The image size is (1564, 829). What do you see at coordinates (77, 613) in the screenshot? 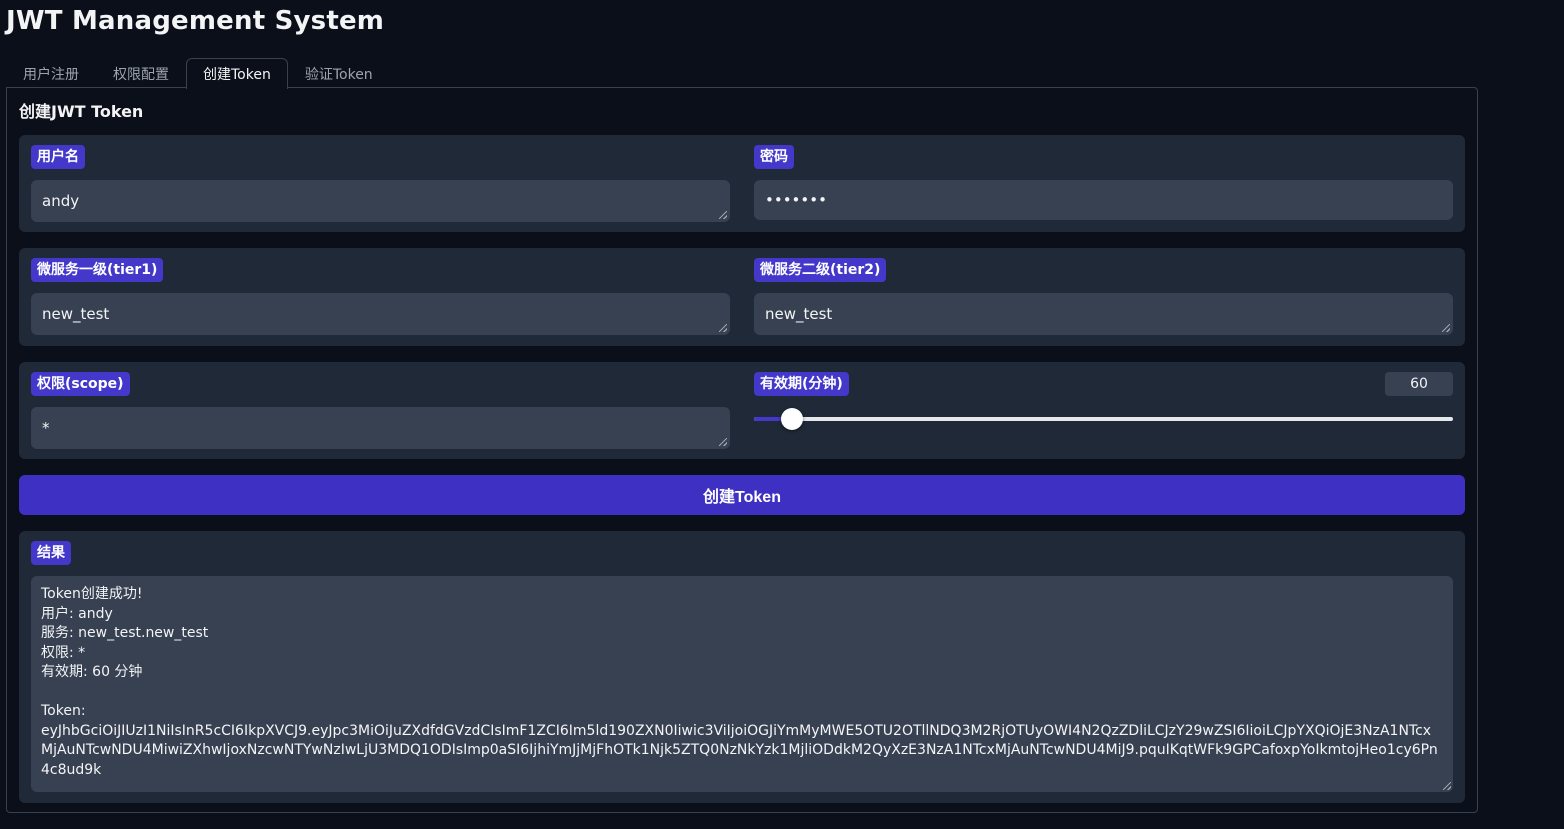
I see `result-line: 用户: andy` at bounding box center [77, 613].